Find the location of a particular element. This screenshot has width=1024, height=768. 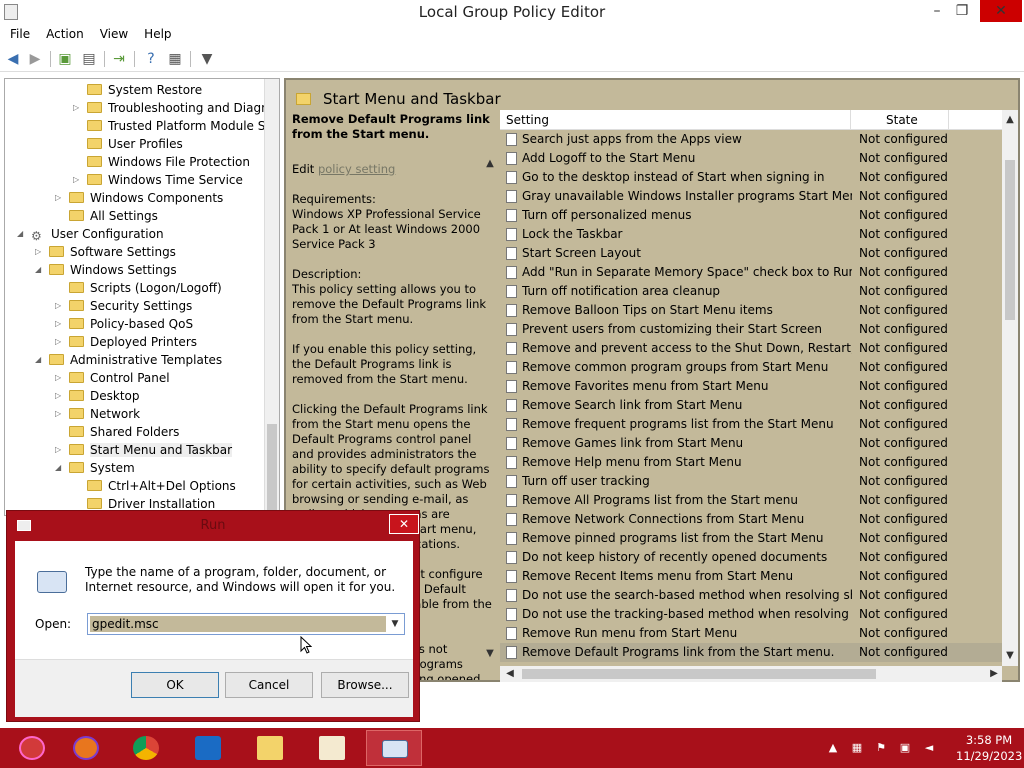

filter-icon: ▼ is located at coordinates (207, 59).